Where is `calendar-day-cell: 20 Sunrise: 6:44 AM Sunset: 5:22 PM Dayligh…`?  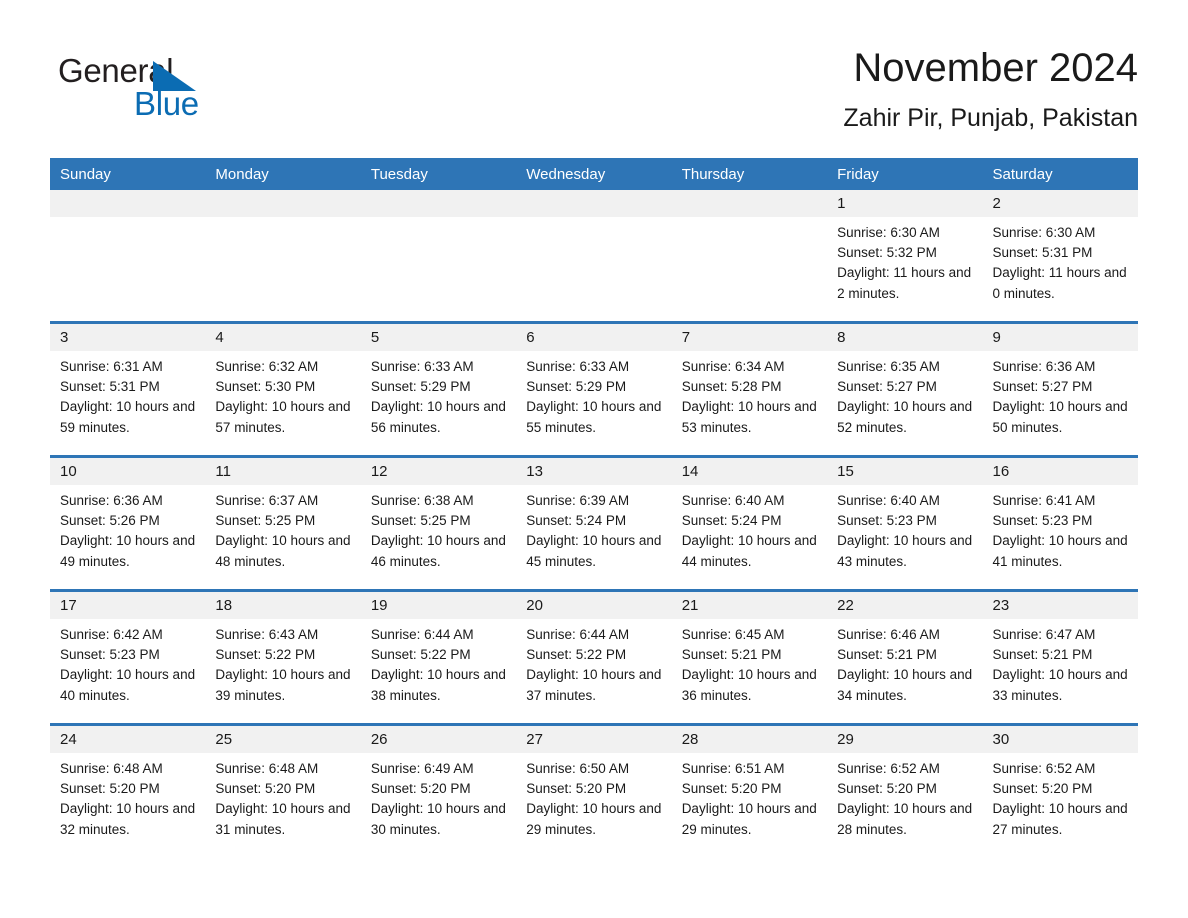
calendar-day-cell: 20 Sunrise: 6:44 AM Sunset: 5:22 PM Dayligh… is located at coordinates (594, 657).